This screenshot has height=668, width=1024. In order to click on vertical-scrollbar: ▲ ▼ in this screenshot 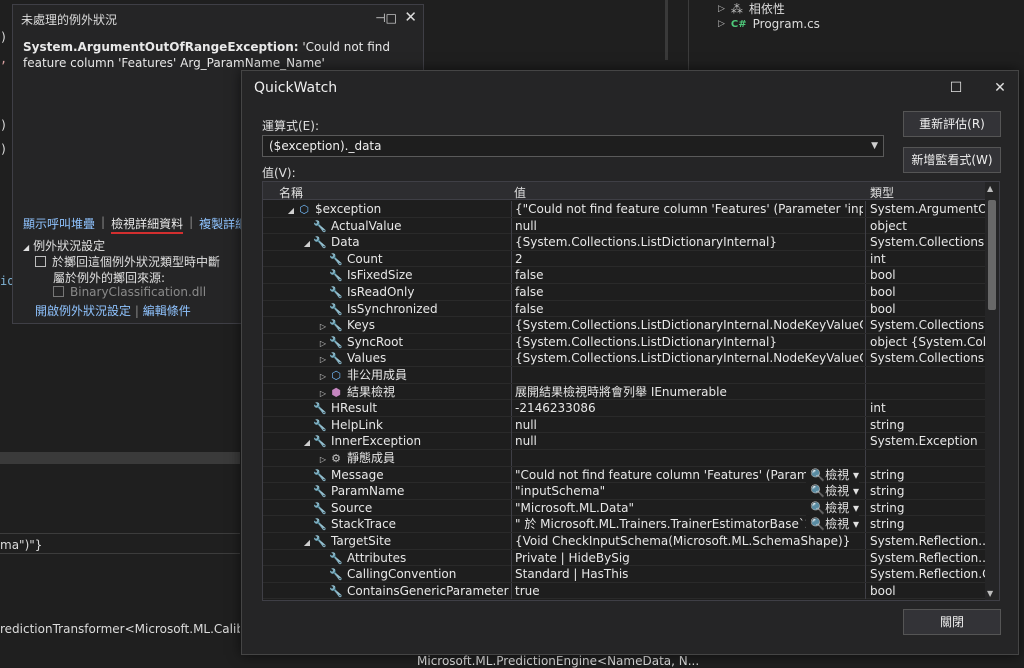, I will do `click(992, 391)`.